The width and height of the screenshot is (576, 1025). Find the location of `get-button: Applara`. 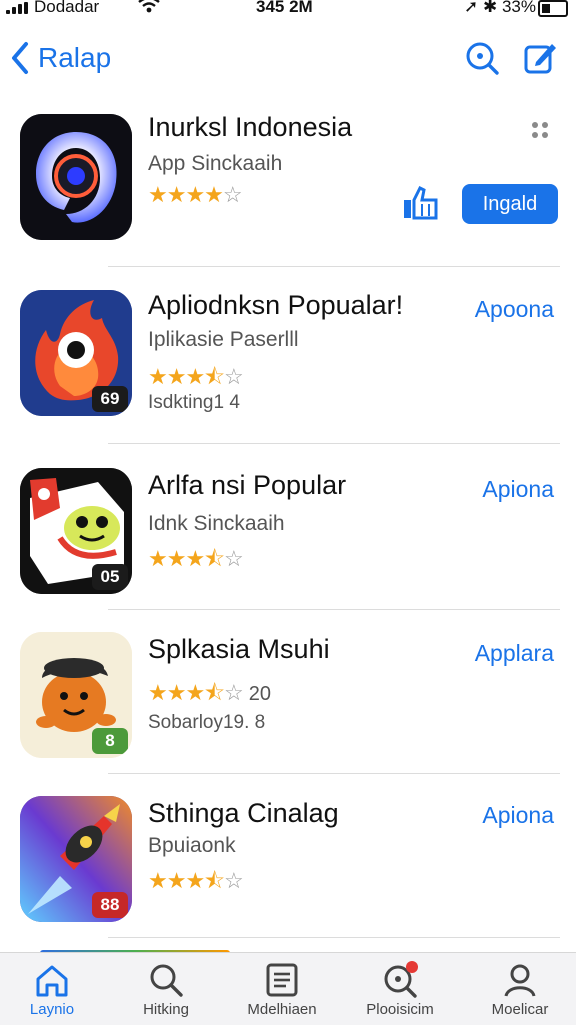

get-button: Applara is located at coordinates (514, 653).